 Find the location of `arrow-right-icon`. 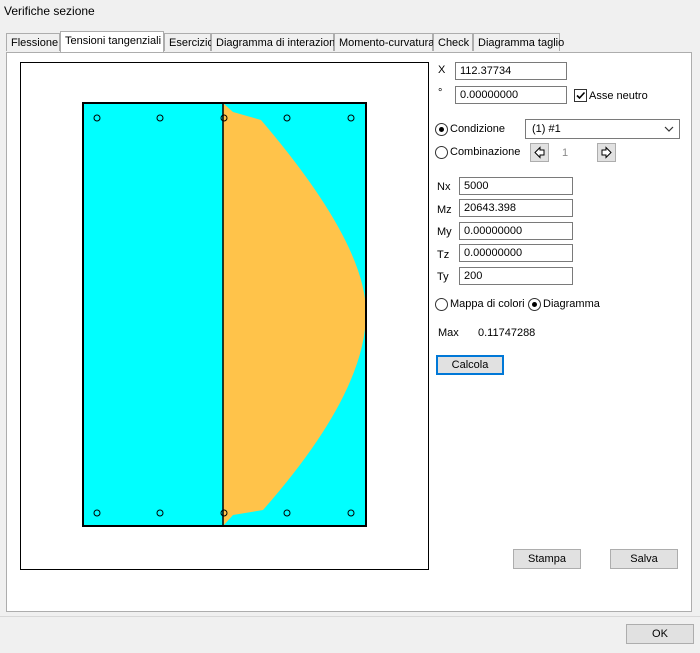

arrow-right-icon is located at coordinates (606, 152).